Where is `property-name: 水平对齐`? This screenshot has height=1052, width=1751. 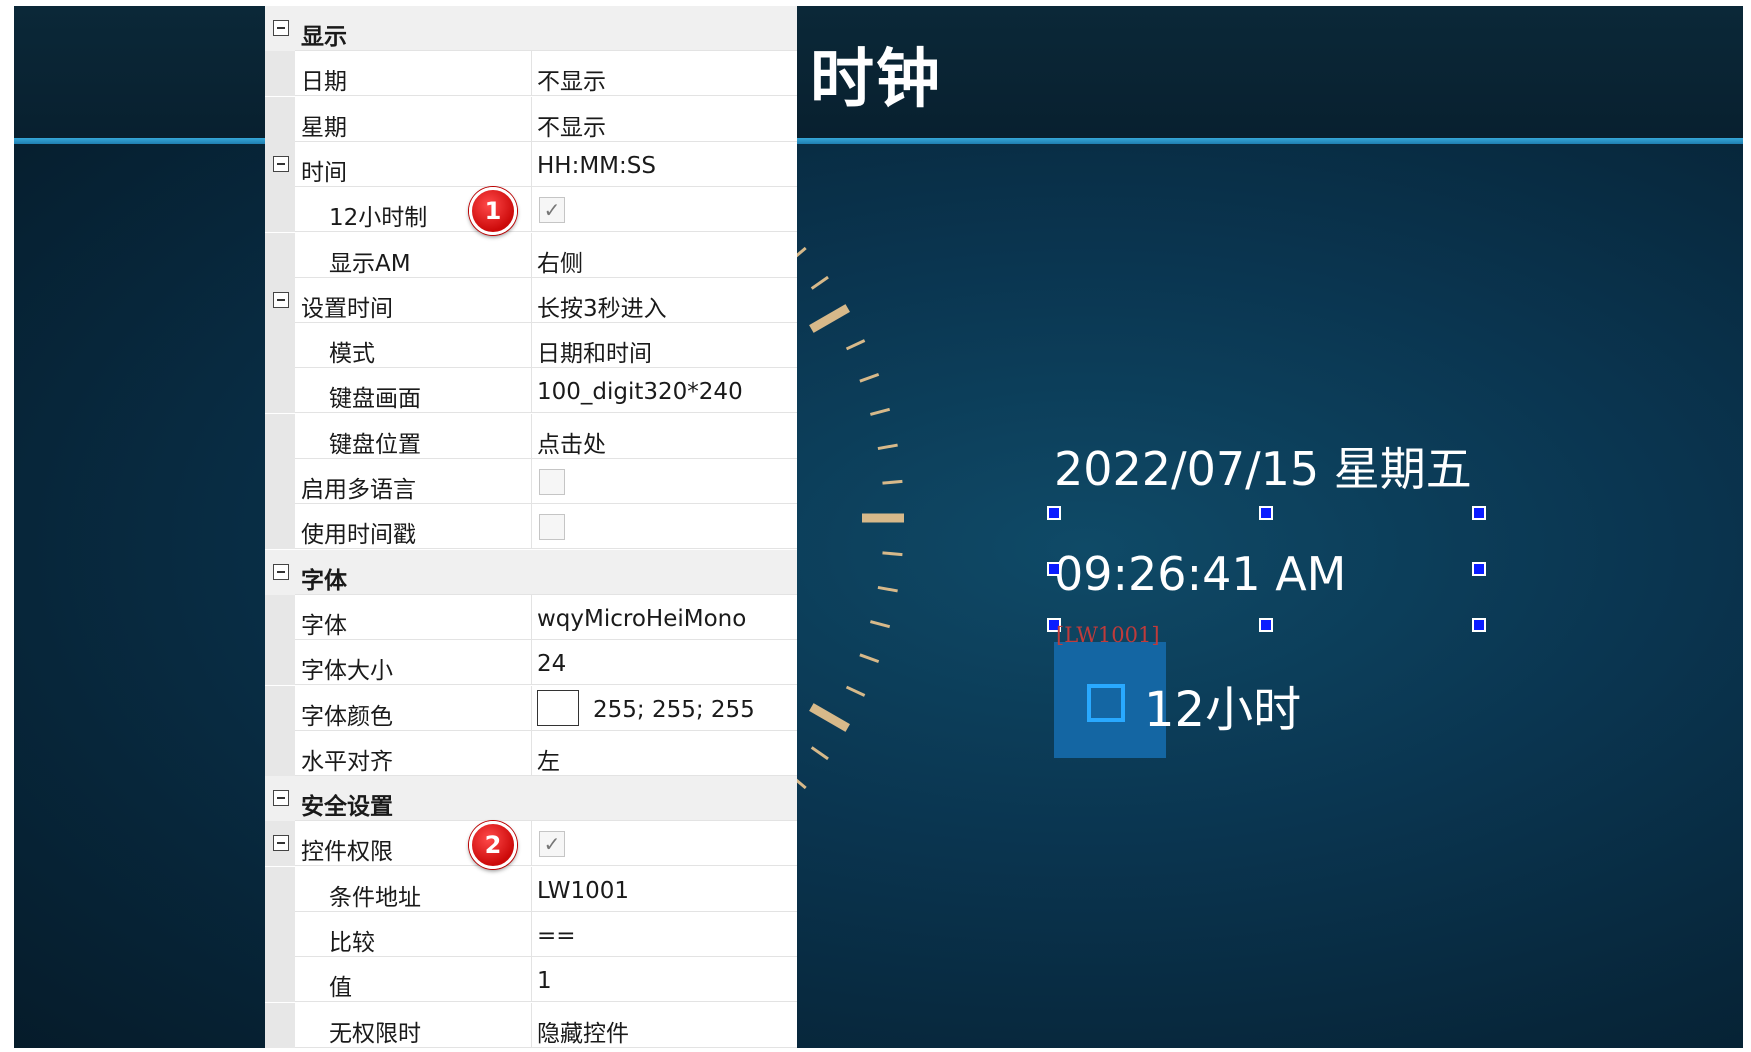
property-name: 水平对齐 is located at coordinates (347, 761).